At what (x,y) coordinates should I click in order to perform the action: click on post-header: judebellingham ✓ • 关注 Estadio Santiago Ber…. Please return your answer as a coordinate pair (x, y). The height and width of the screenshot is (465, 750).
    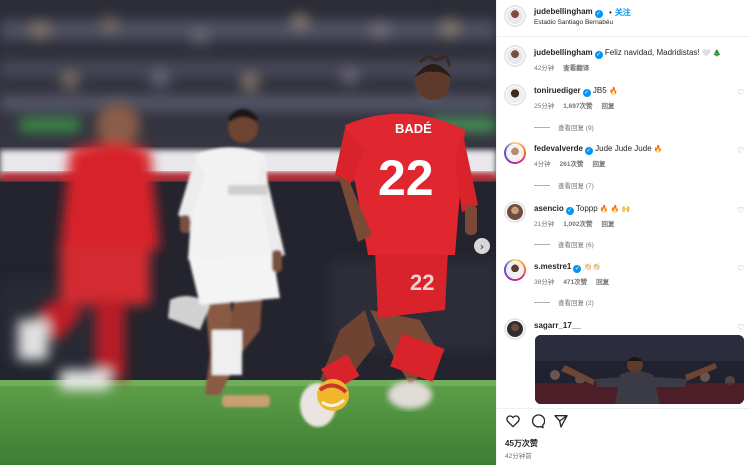
    Looking at the image, I should click on (623, 18).